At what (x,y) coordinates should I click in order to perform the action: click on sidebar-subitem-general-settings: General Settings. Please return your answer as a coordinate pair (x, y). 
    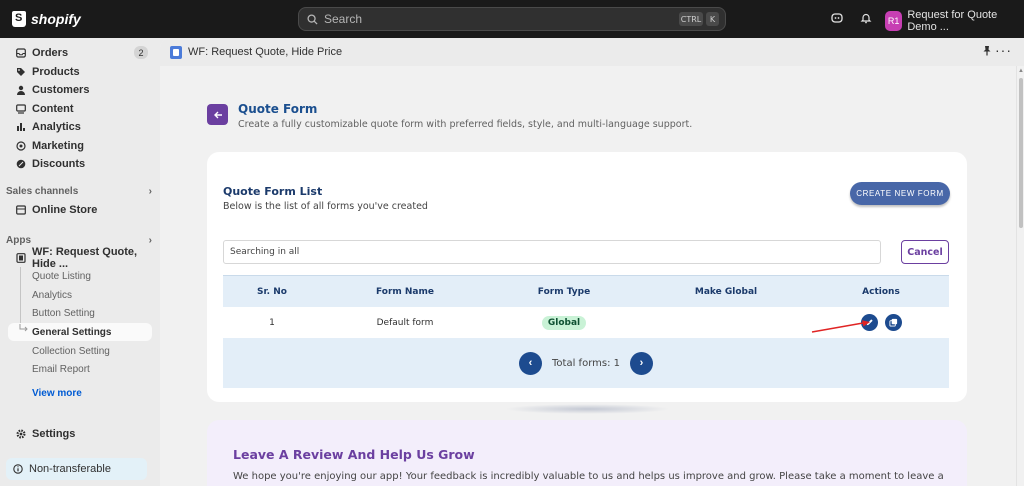
    Looking at the image, I should click on (71, 332).